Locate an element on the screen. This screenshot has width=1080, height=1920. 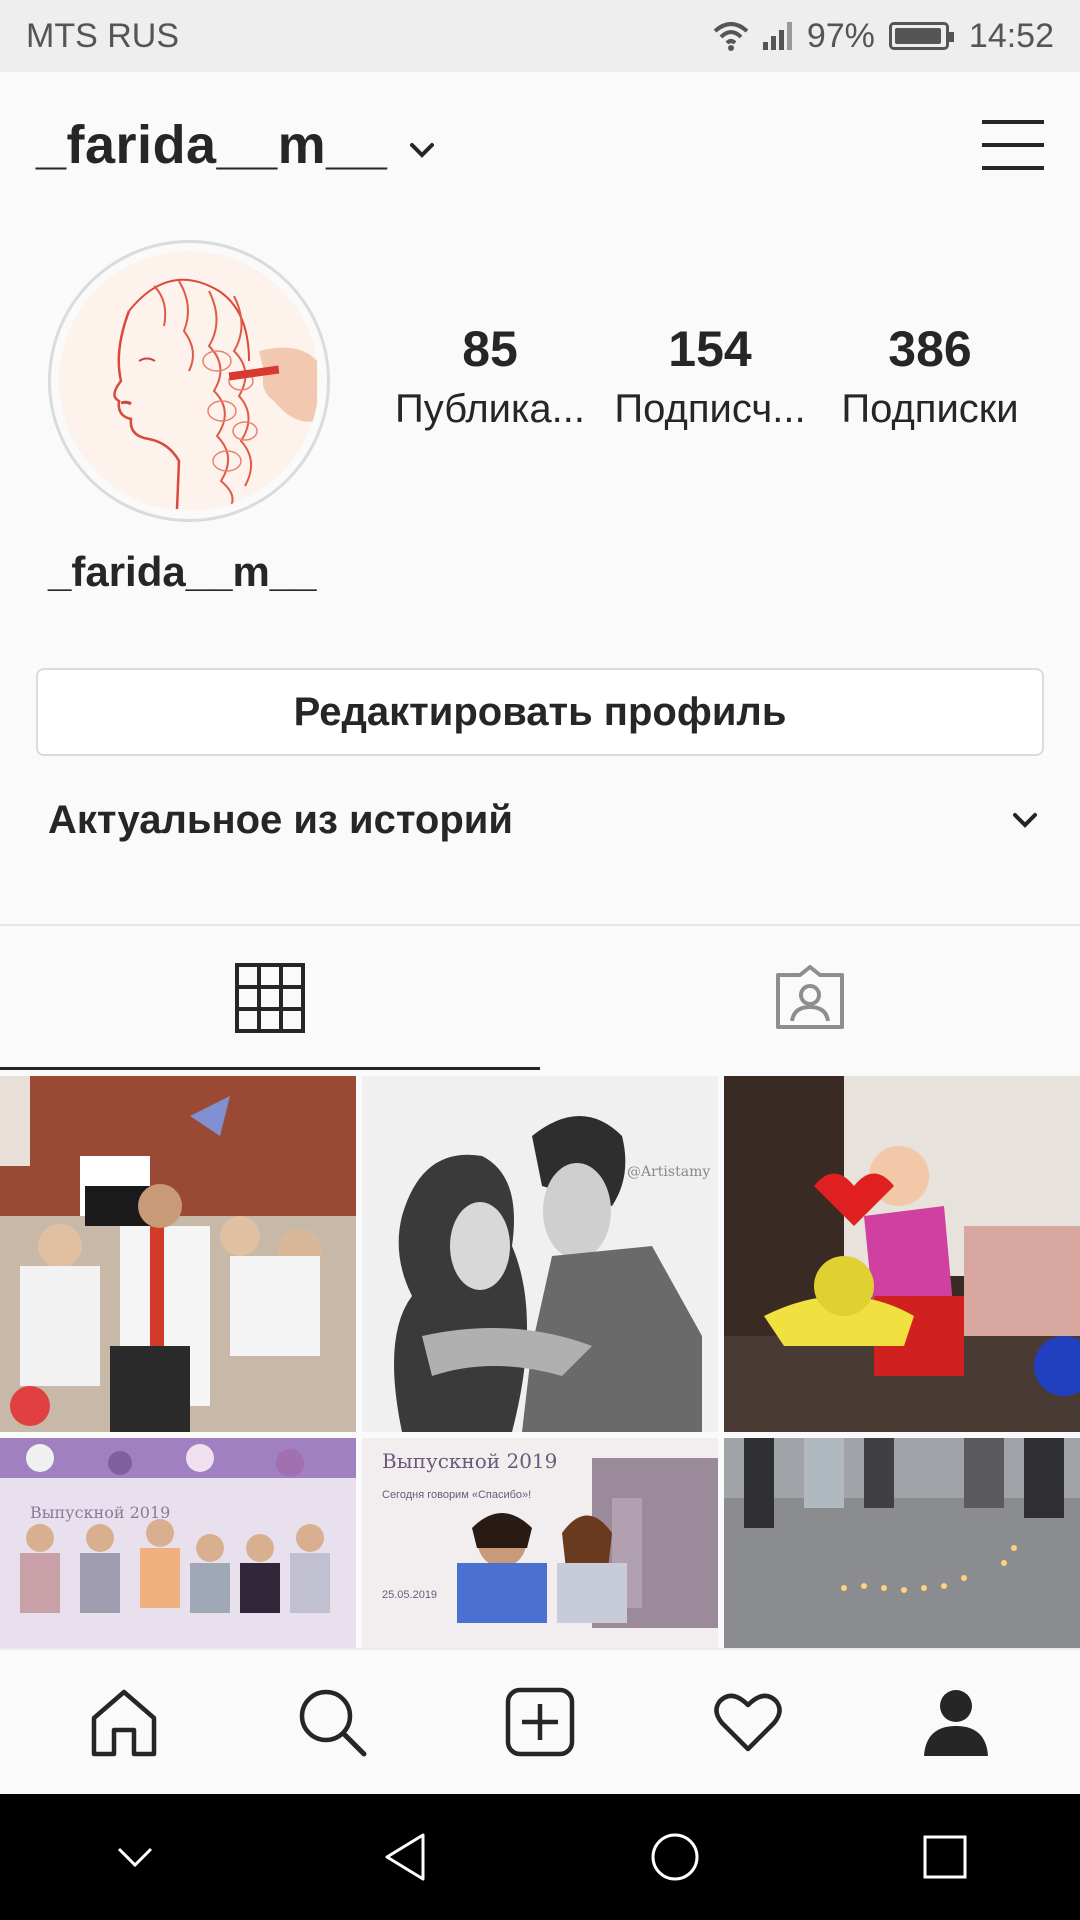
home-button is located at coordinates (675, 1857).